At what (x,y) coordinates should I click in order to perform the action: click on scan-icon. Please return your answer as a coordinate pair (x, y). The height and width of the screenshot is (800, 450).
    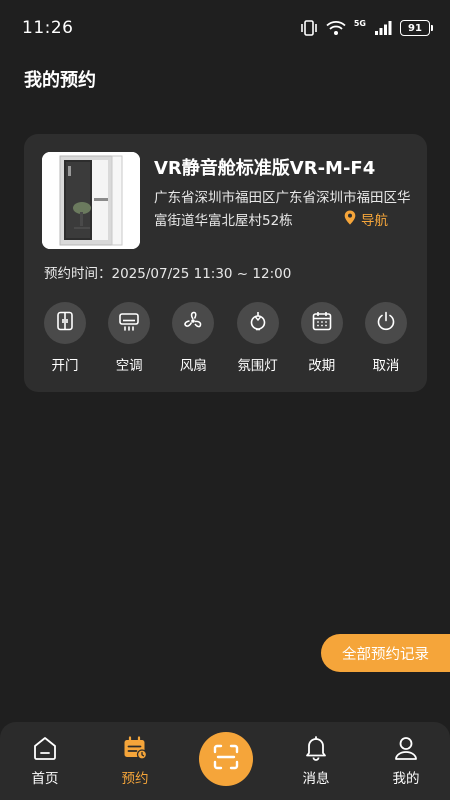
    Looking at the image, I should click on (226, 759).